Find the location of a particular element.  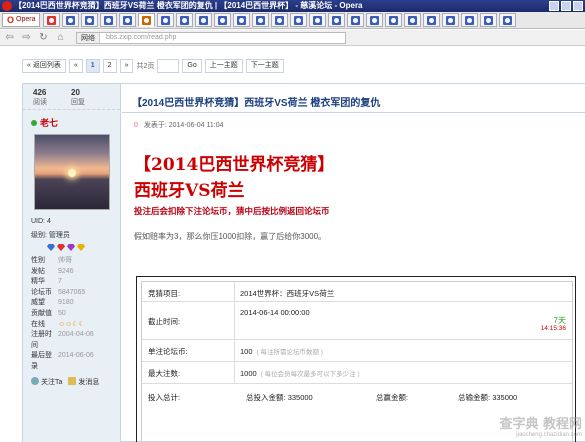

purple-gem-icon is located at coordinates (71, 247).